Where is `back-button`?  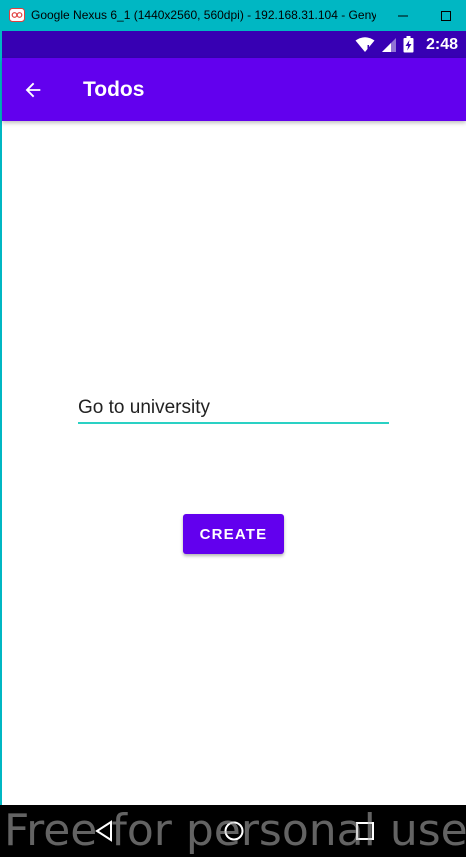 back-button is located at coordinates (33, 90).